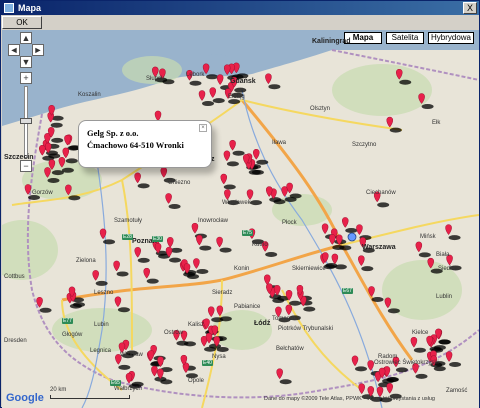 This screenshot has width=480, height=408. I want to click on pan-left-icon: ◄, so click(14, 50).